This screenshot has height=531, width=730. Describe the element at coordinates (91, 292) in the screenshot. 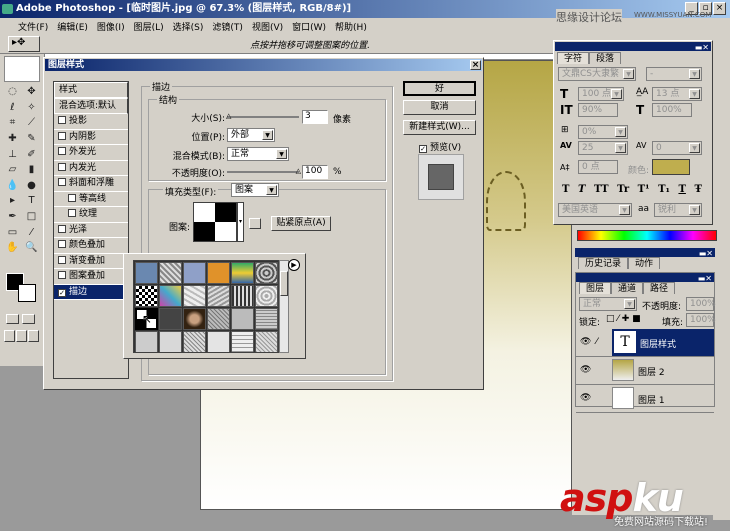

I see `style-item-stroke: ✓ 描边` at that location.